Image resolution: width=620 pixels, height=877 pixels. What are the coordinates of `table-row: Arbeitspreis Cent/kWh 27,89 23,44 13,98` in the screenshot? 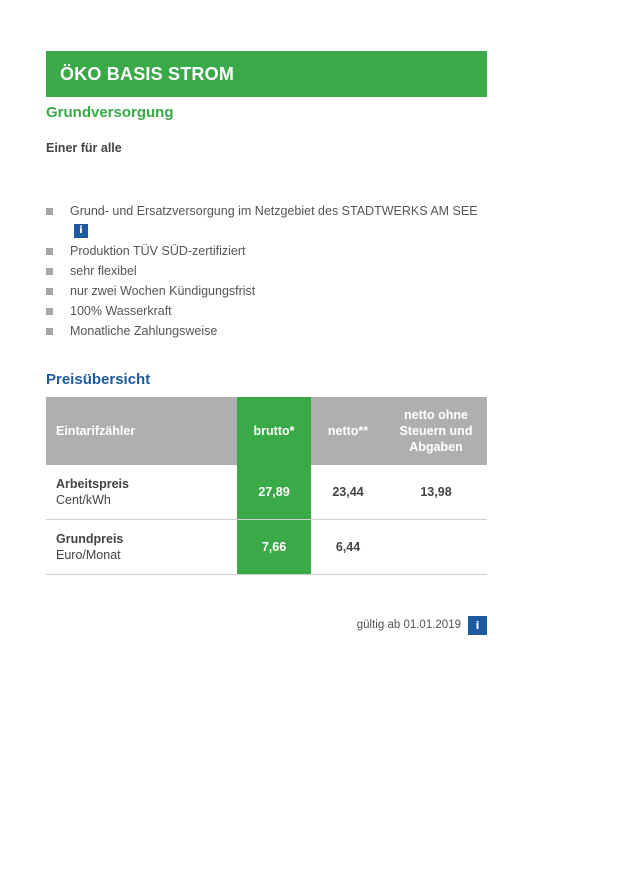 It's located at (266, 492).